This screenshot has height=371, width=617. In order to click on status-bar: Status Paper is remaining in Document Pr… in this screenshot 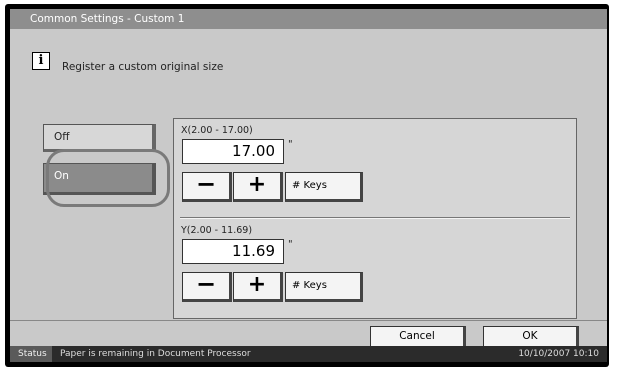, I will do `click(308, 354)`.